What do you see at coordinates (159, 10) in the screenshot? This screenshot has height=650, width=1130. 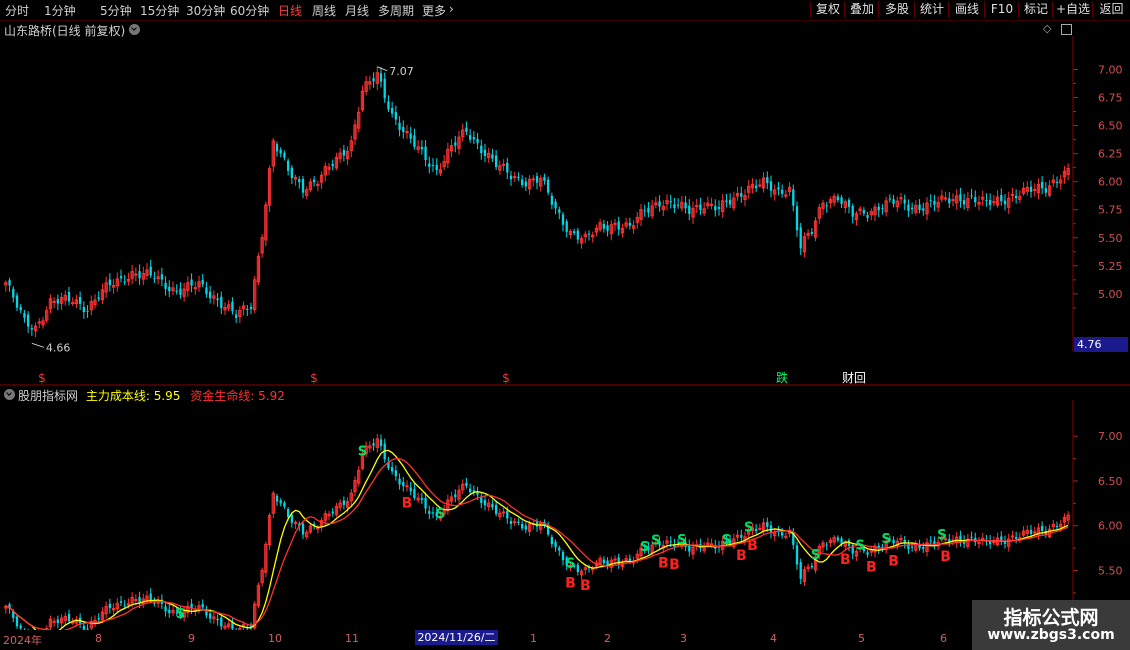 I see `period-tab-15min: 15分钟` at bounding box center [159, 10].